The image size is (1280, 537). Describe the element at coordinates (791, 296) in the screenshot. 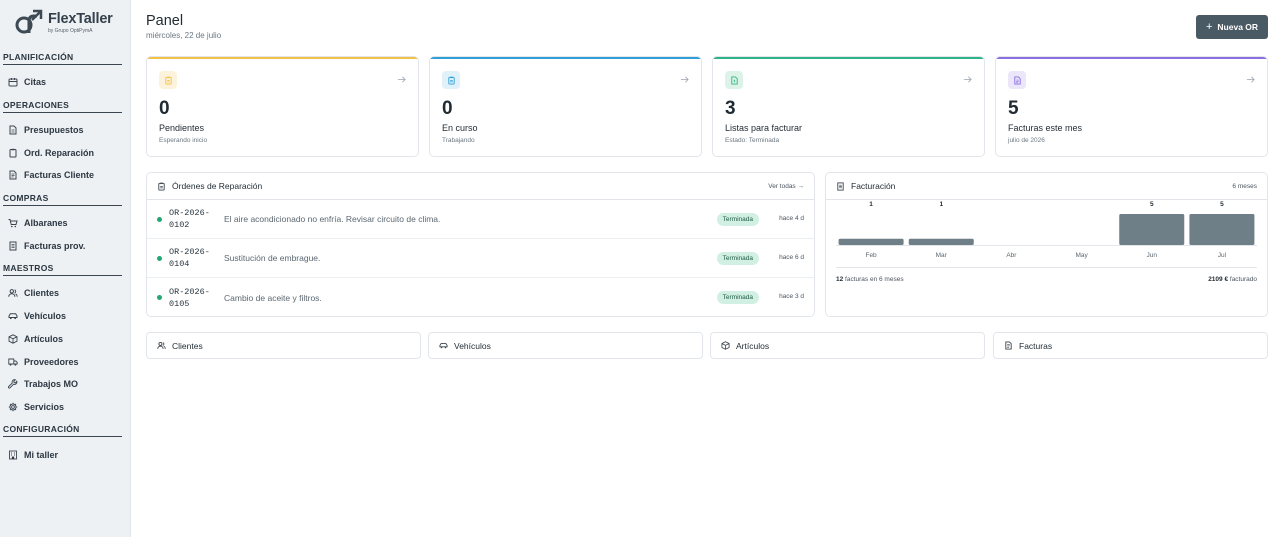

I see `order-age: hace 3 d` at that location.